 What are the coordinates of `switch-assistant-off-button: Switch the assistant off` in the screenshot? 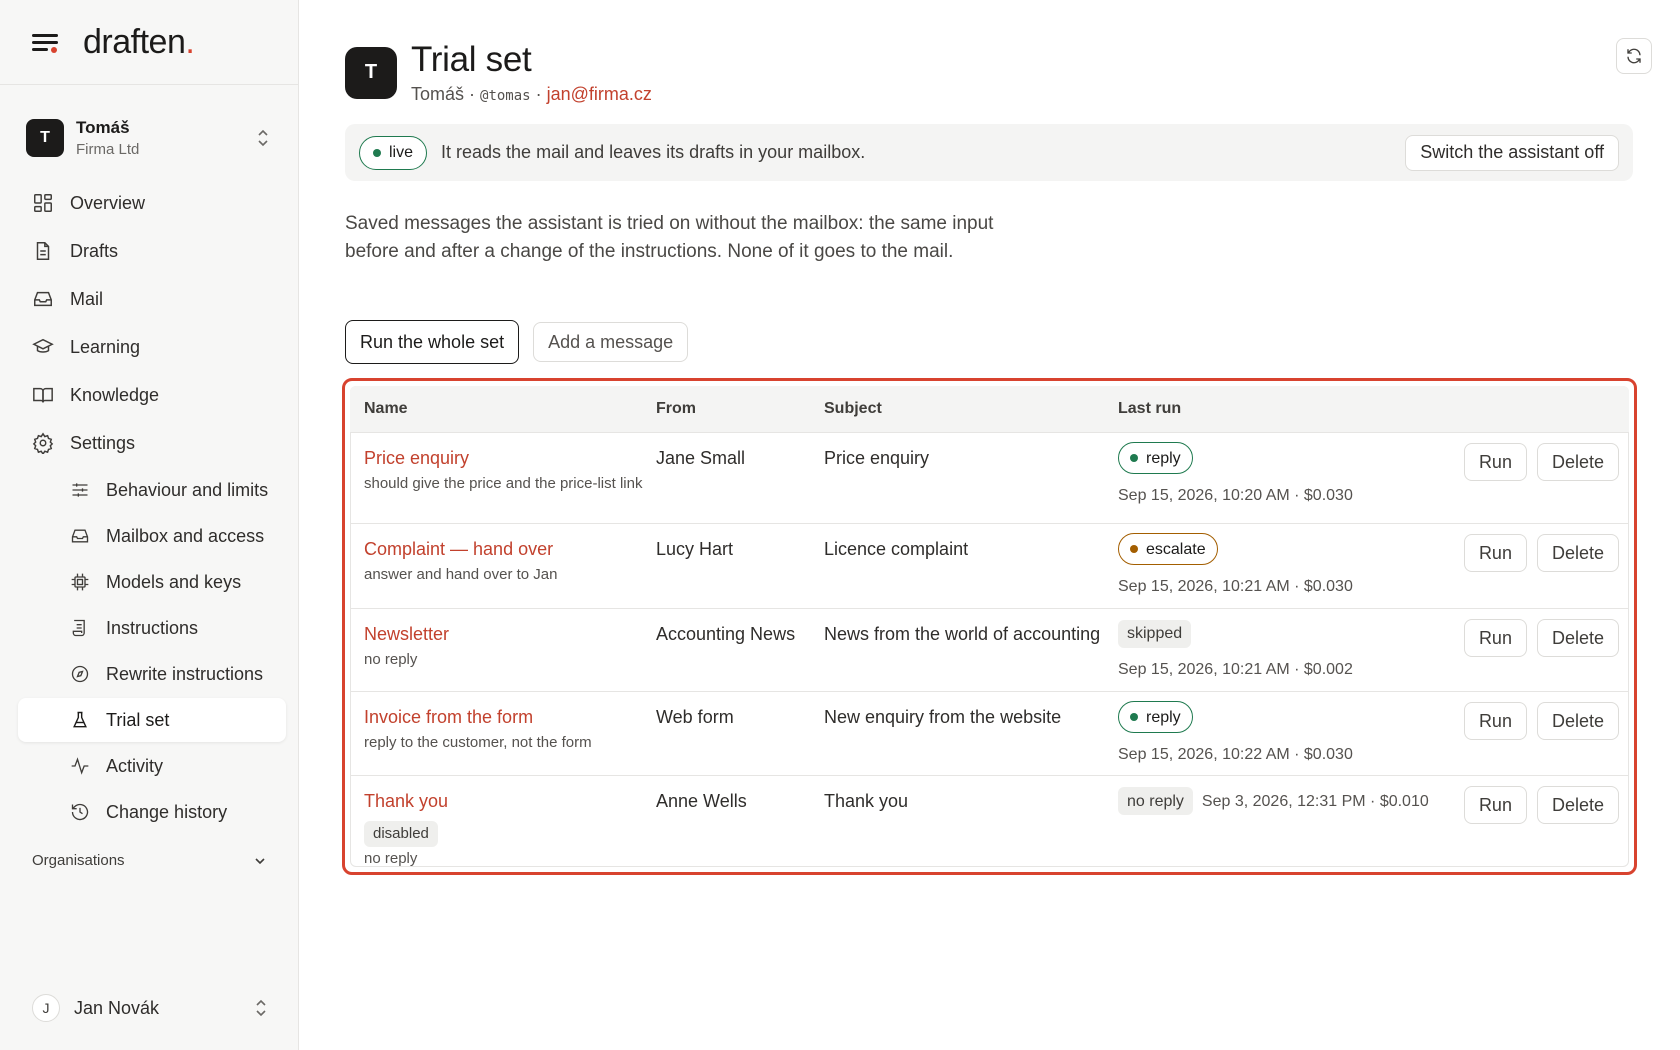 It's located at (1512, 152).